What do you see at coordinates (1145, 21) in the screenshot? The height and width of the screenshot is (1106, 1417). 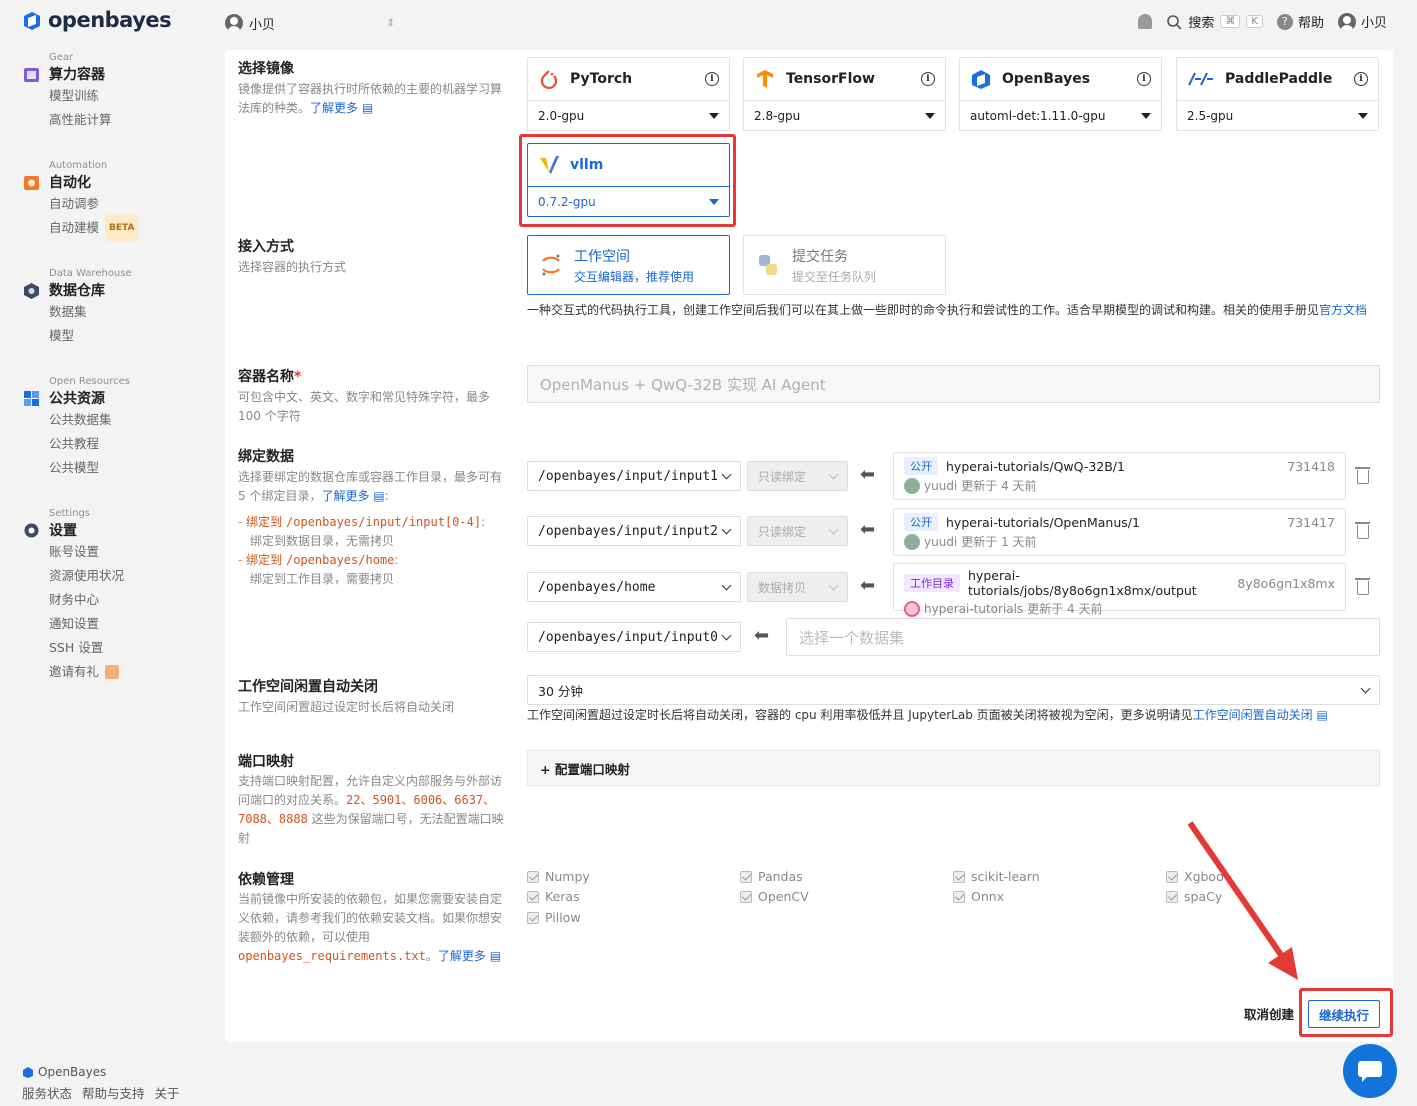 I see `bell-icon` at bounding box center [1145, 21].